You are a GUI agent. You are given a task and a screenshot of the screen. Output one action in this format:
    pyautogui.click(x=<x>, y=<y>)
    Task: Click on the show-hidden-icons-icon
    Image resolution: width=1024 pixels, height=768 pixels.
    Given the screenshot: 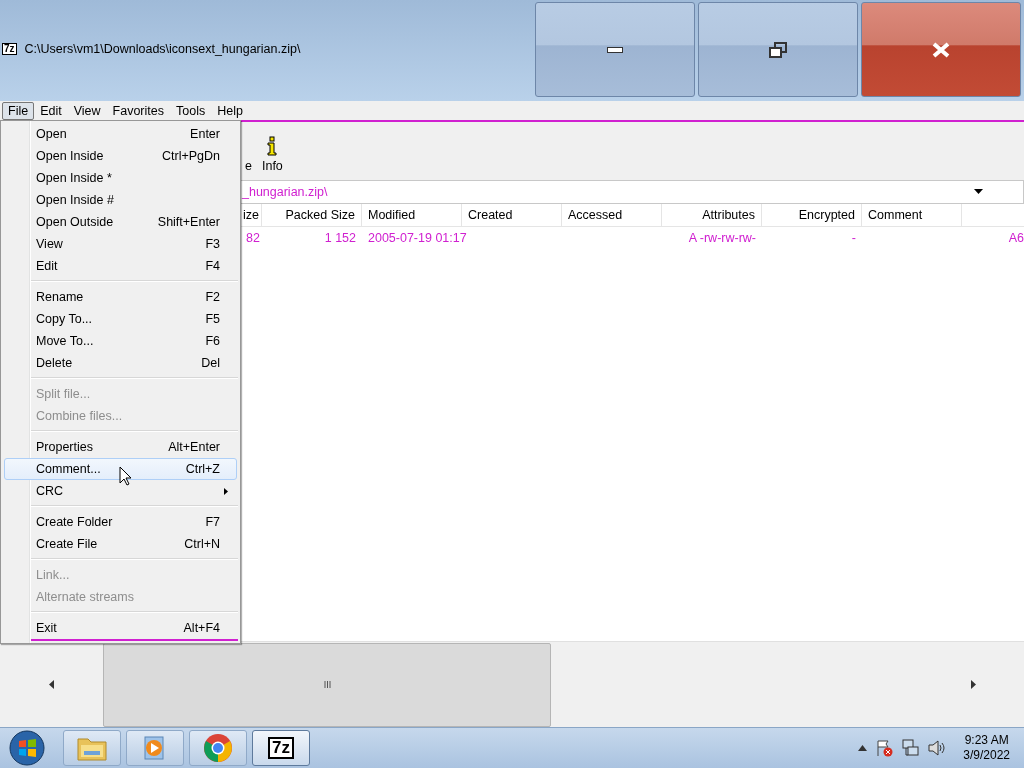 What is the action you would take?
    pyautogui.click(x=863, y=748)
    